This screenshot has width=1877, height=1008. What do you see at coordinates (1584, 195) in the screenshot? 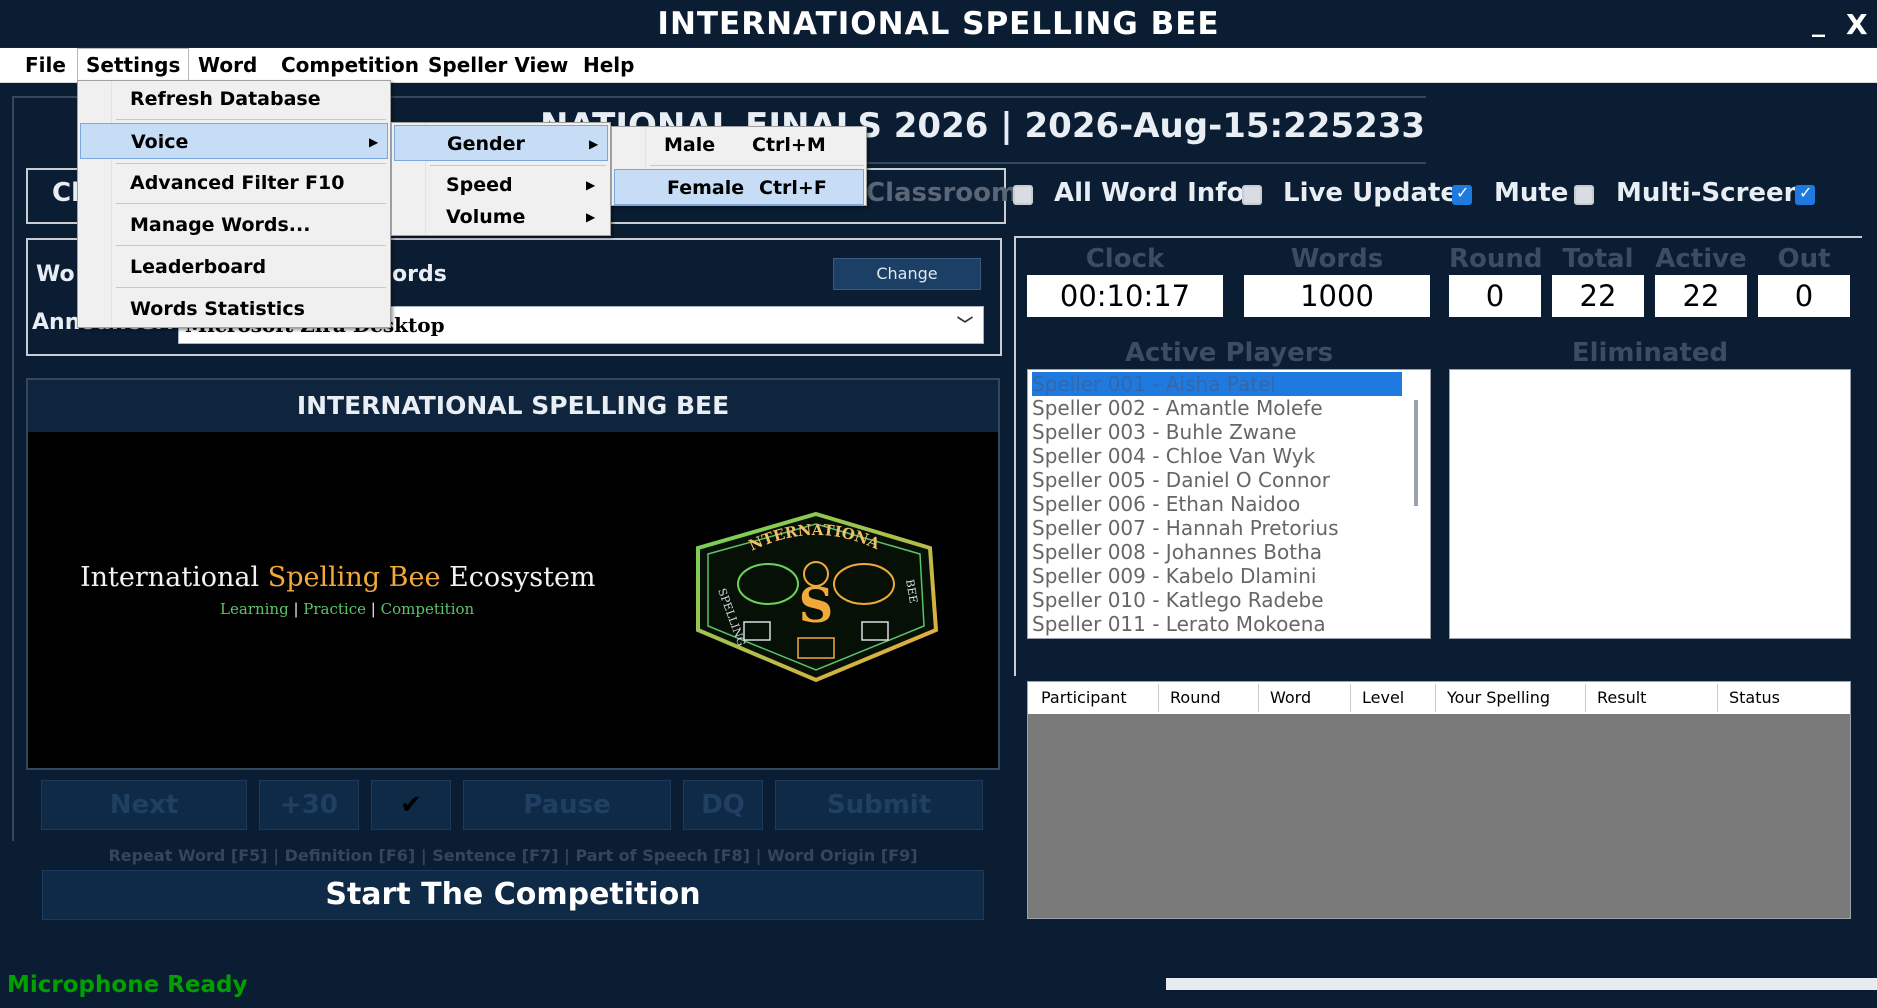
I see `mute-checkbox` at bounding box center [1584, 195].